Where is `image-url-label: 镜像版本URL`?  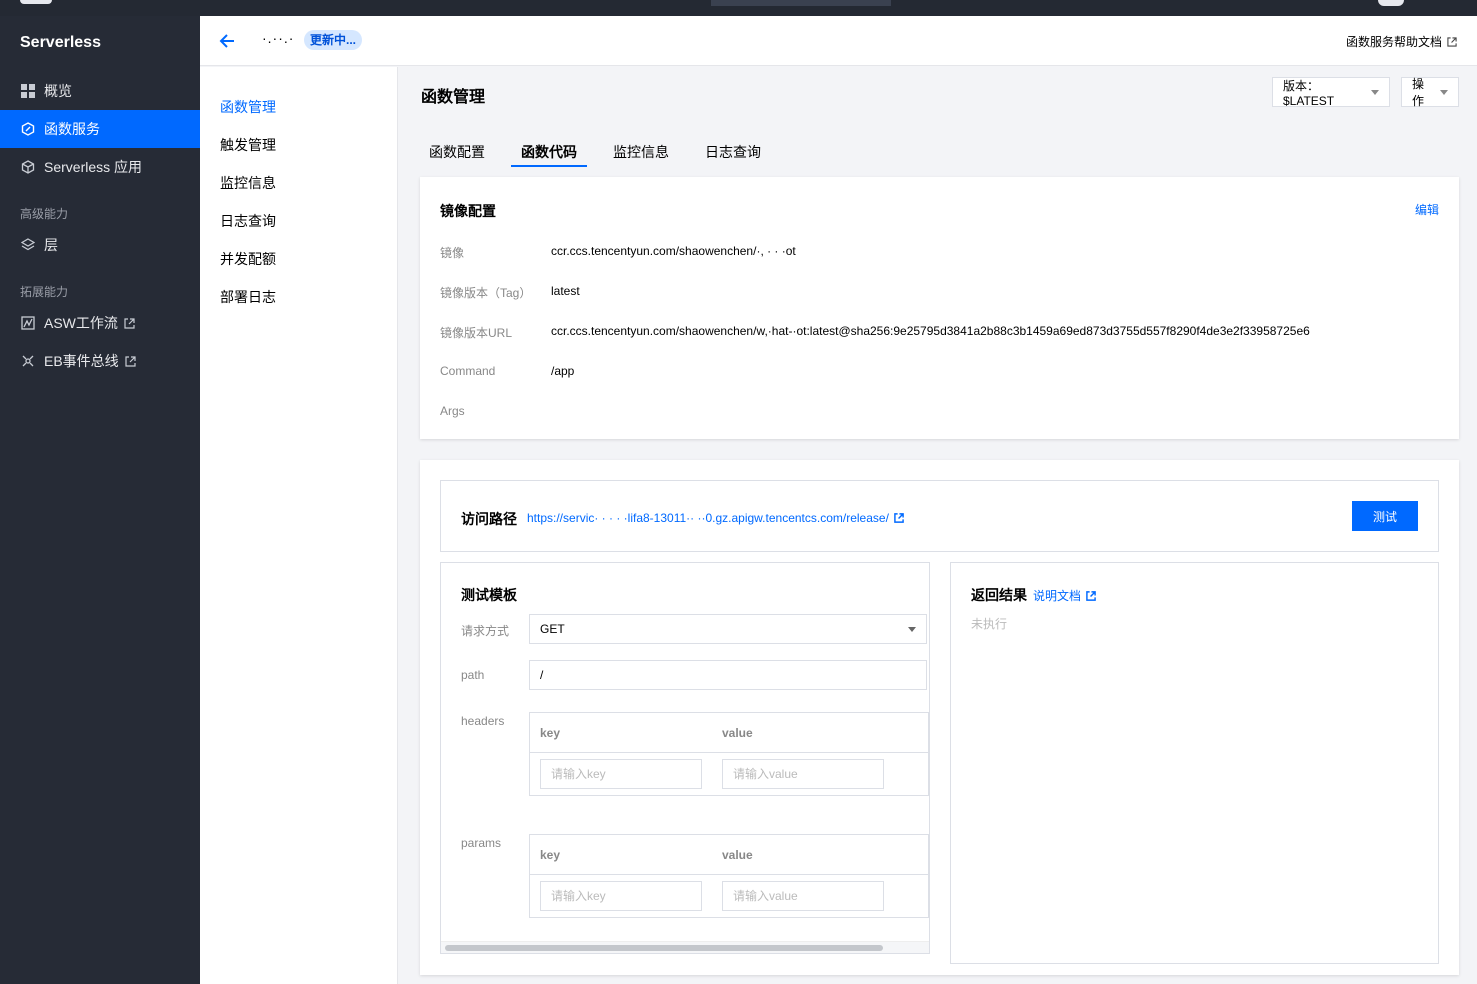
image-url-label: 镜像版本URL is located at coordinates (476, 333).